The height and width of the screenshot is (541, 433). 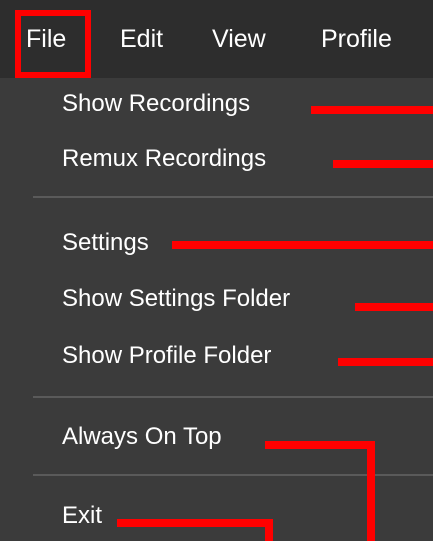 I want to click on menu-profile: Profile, so click(x=356, y=39).